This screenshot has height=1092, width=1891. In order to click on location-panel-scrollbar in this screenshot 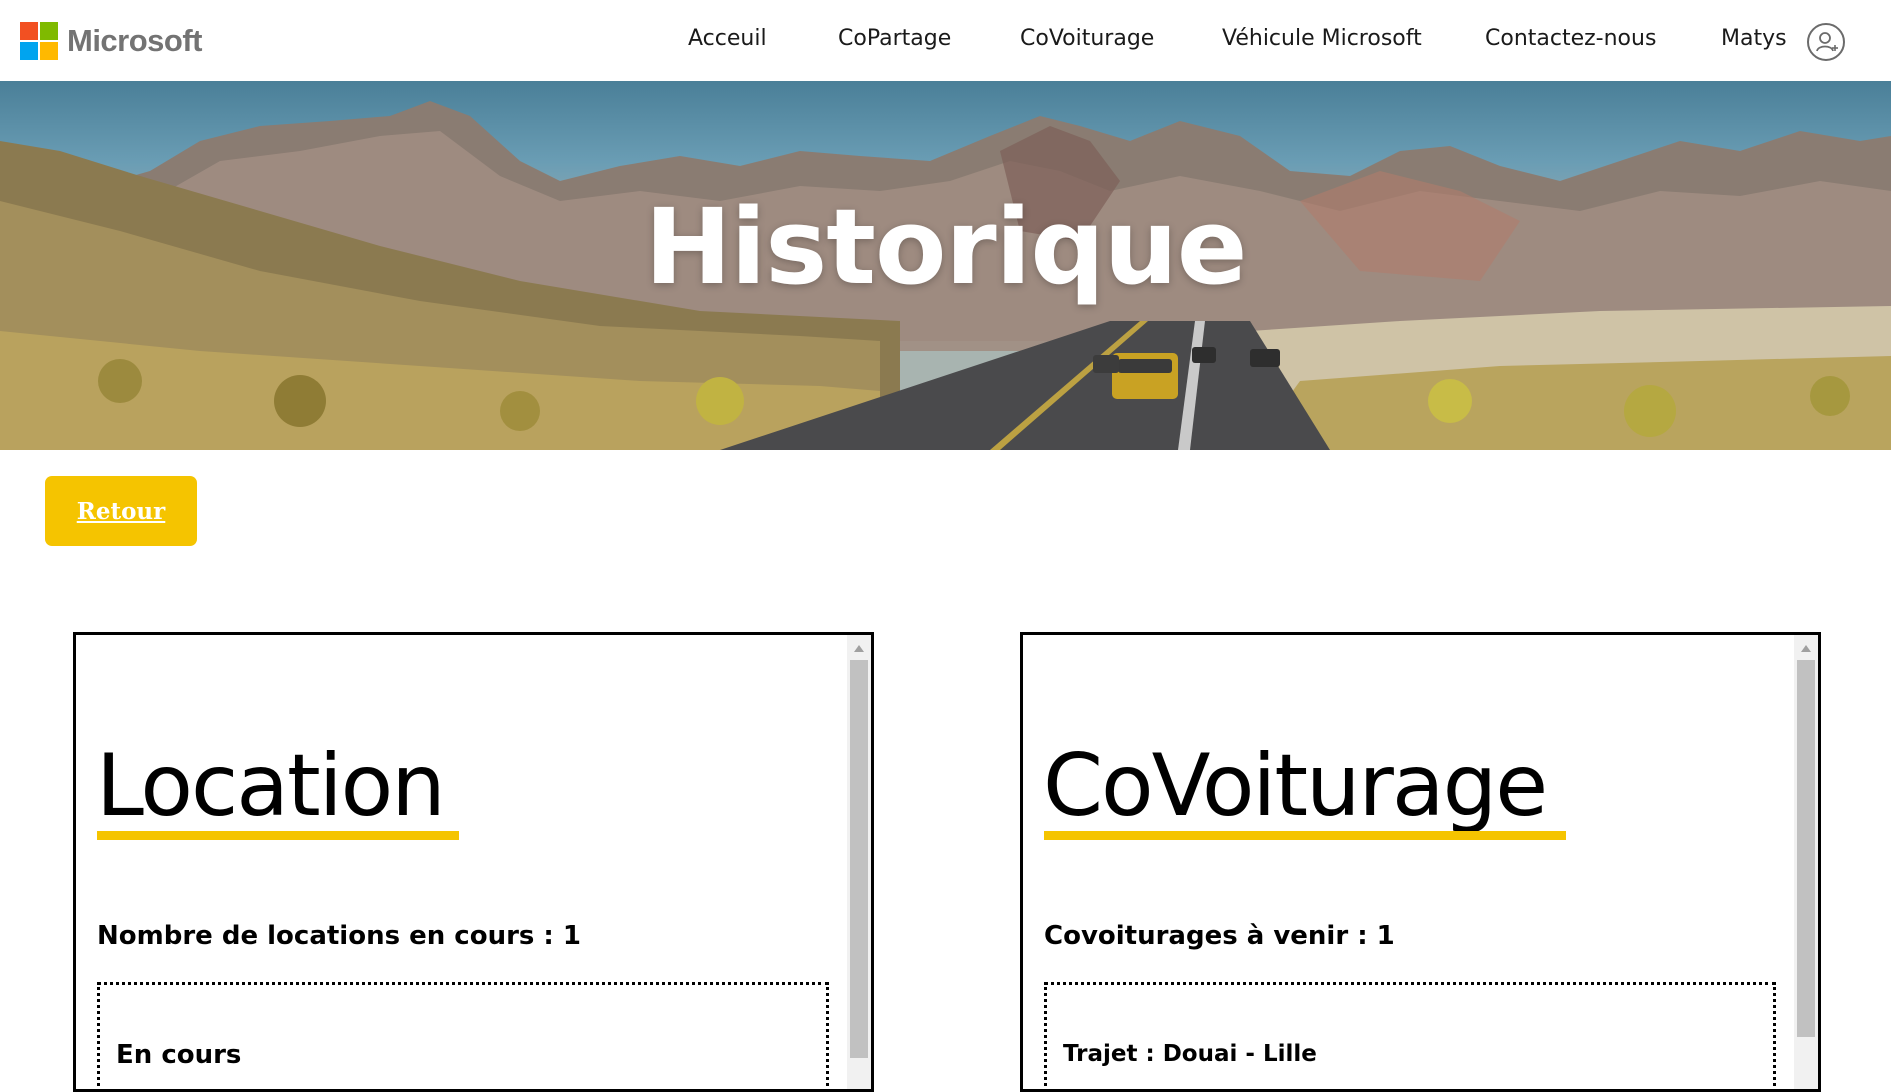, I will do `click(859, 862)`.